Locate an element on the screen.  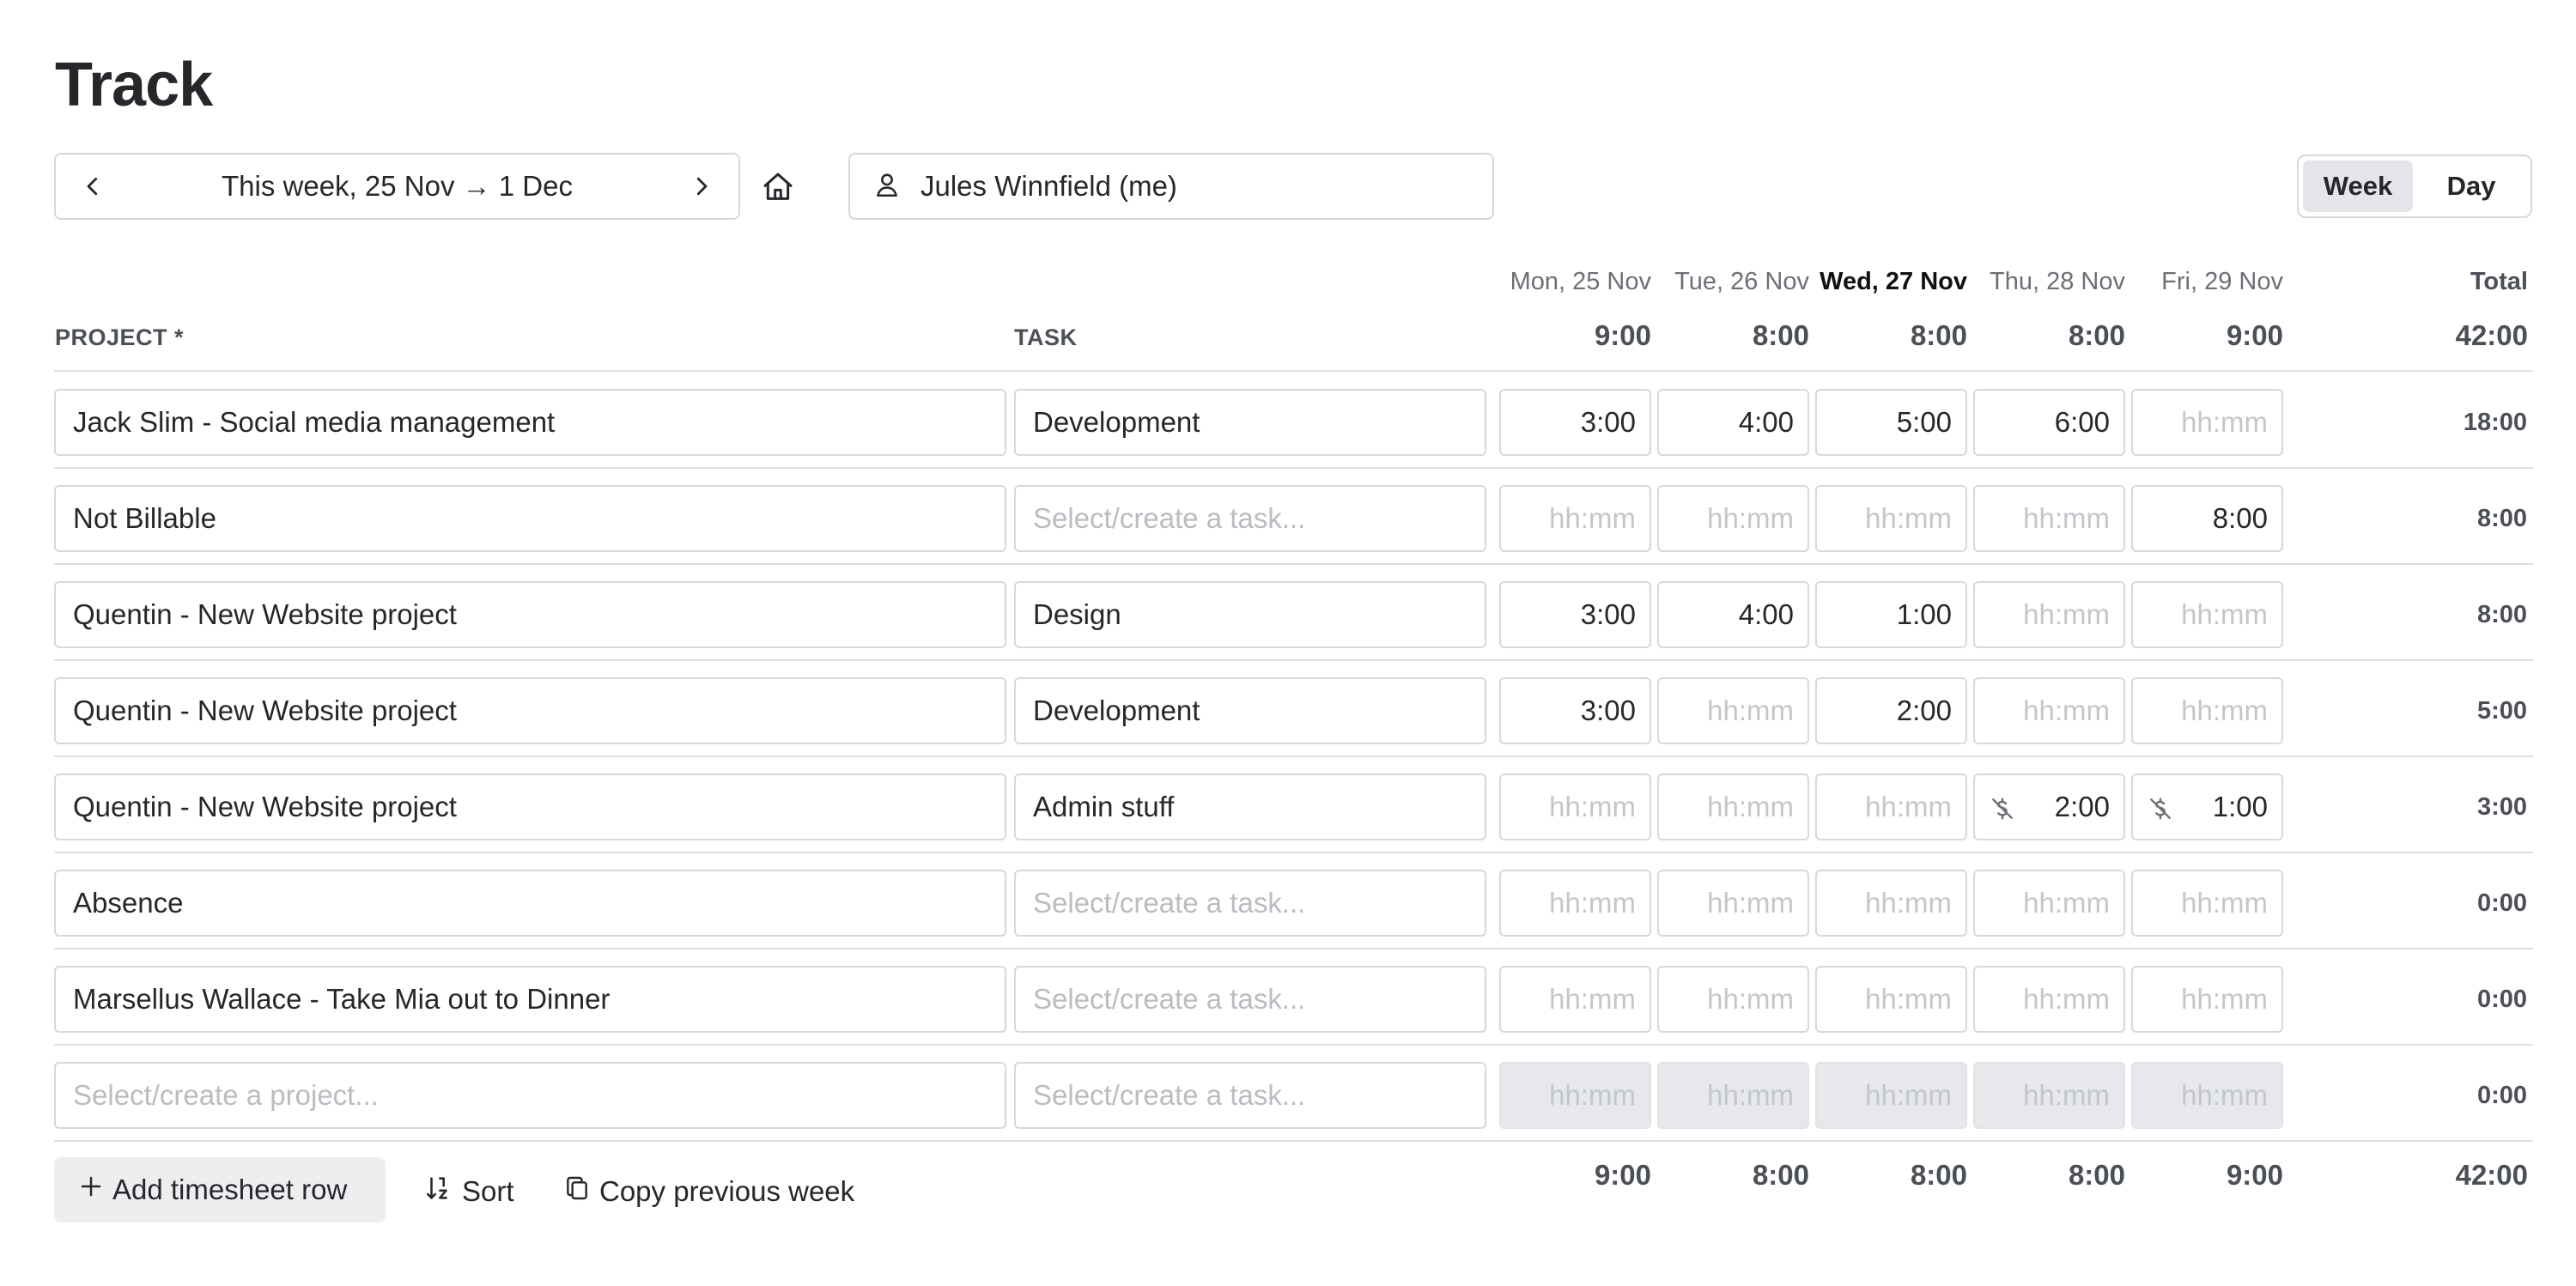
time-value: 2:00 is located at coordinates (1924, 711).